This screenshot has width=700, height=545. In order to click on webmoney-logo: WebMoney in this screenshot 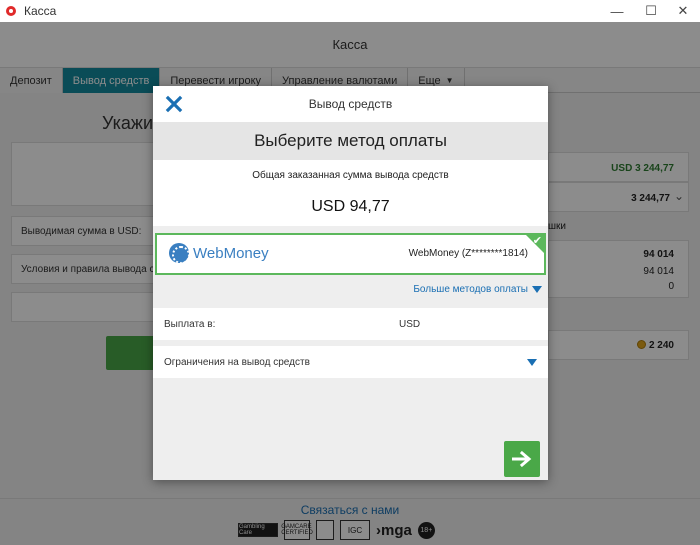, I will do `click(219, 253)`.